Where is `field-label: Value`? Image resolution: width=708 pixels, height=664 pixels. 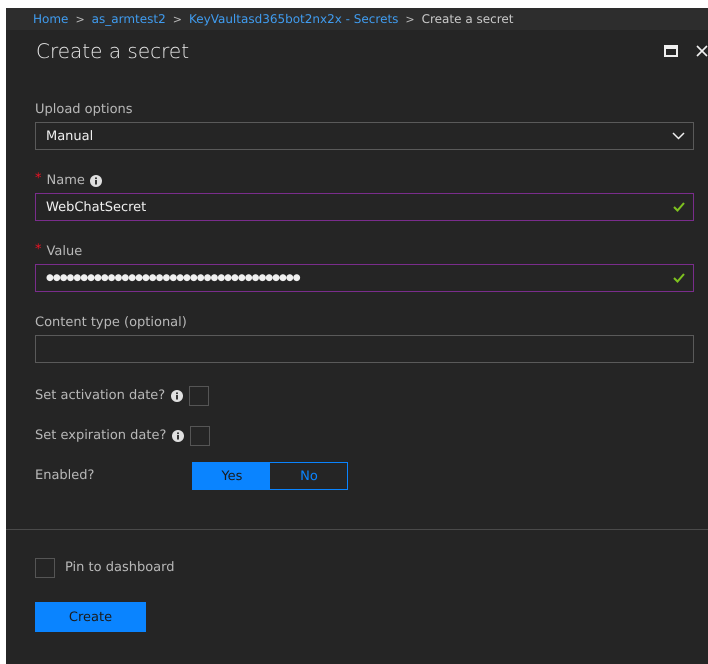 field-label: Value is located at coordinates (64, 252).